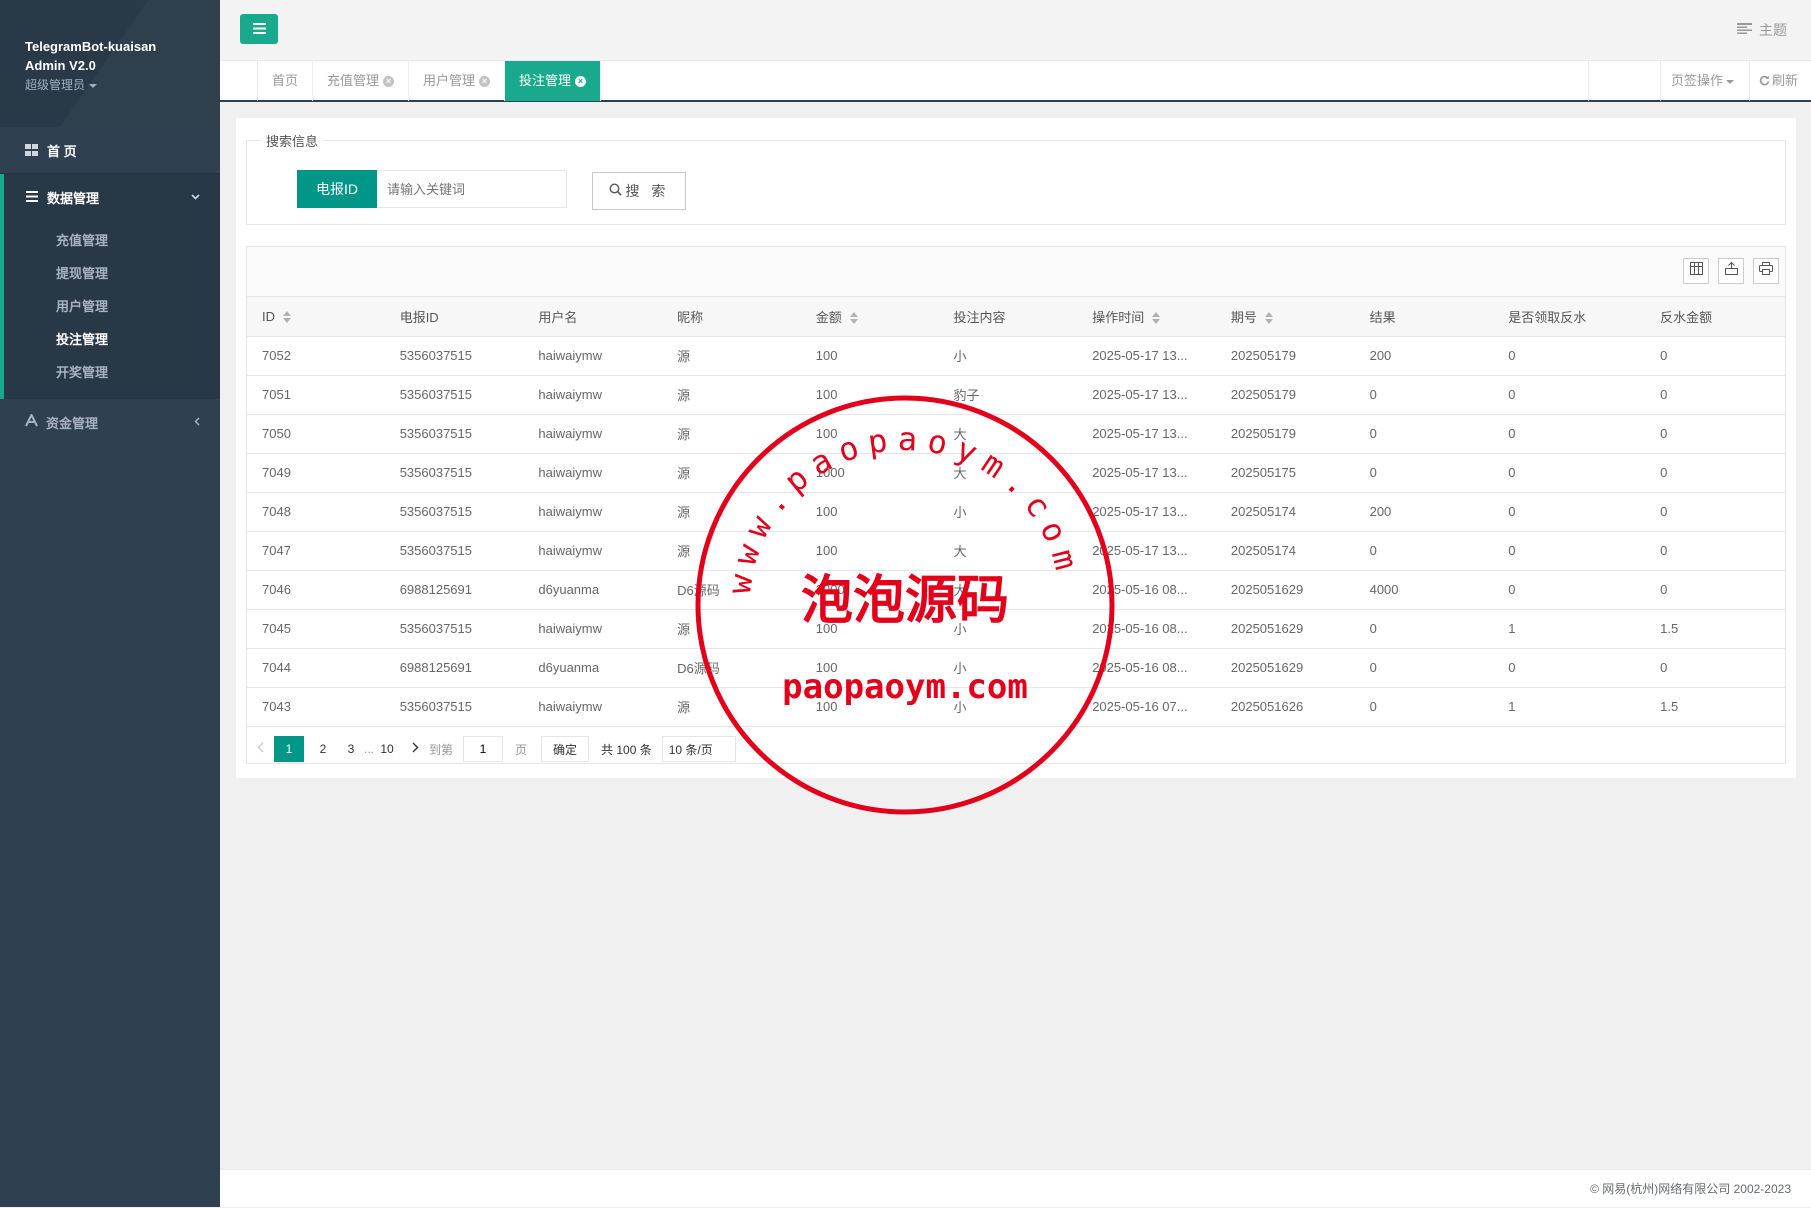  Describe the element at coordinates (62, 151) in the screenshot. I see `sidebar-item-label: 首 页` at that location.